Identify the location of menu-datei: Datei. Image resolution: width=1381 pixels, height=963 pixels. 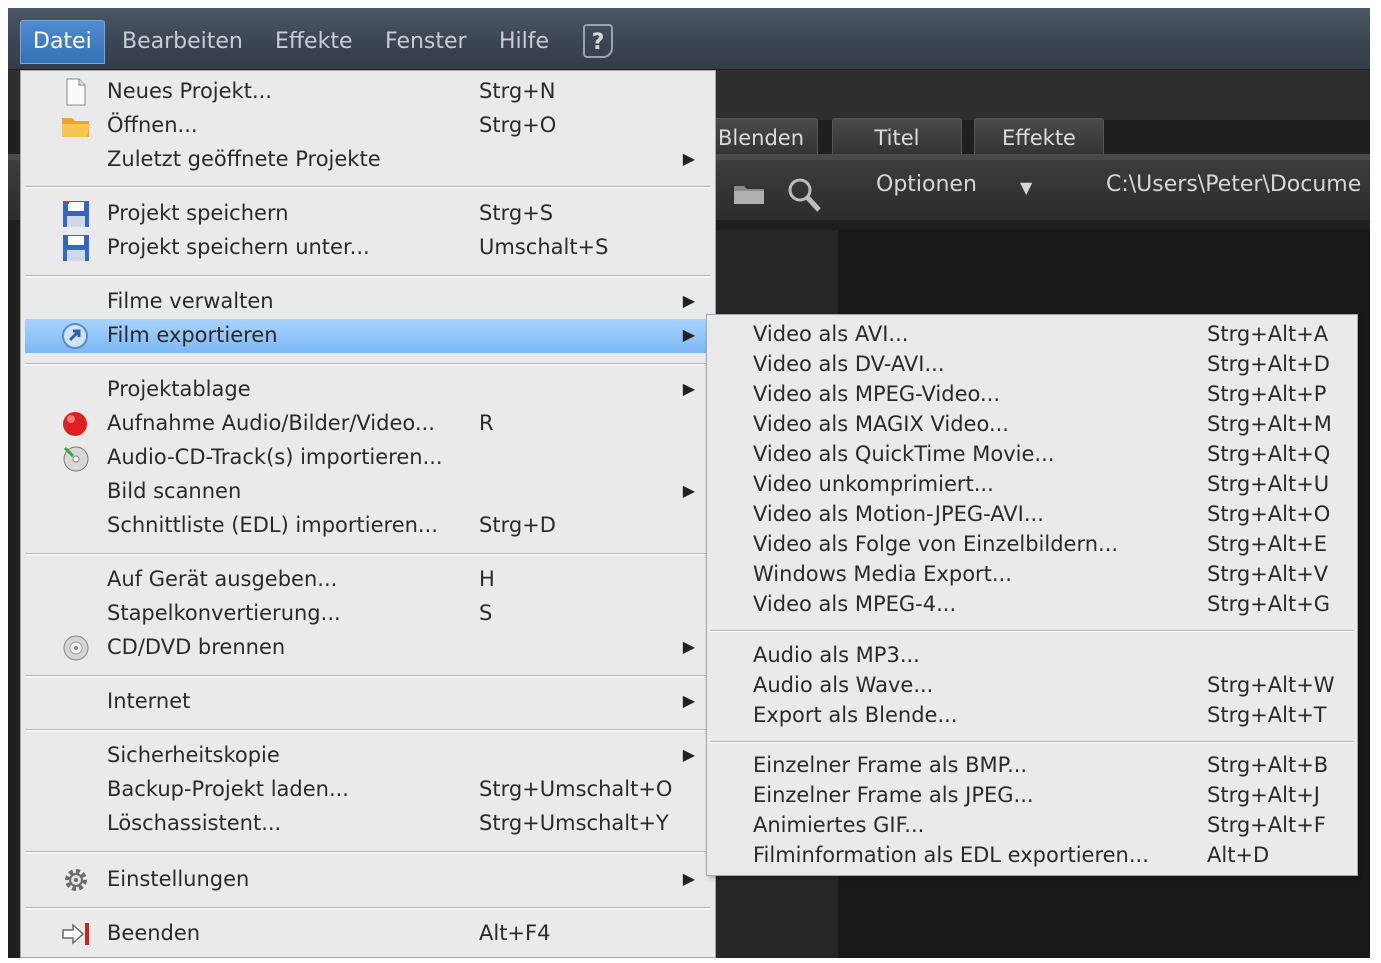
(62, 42).